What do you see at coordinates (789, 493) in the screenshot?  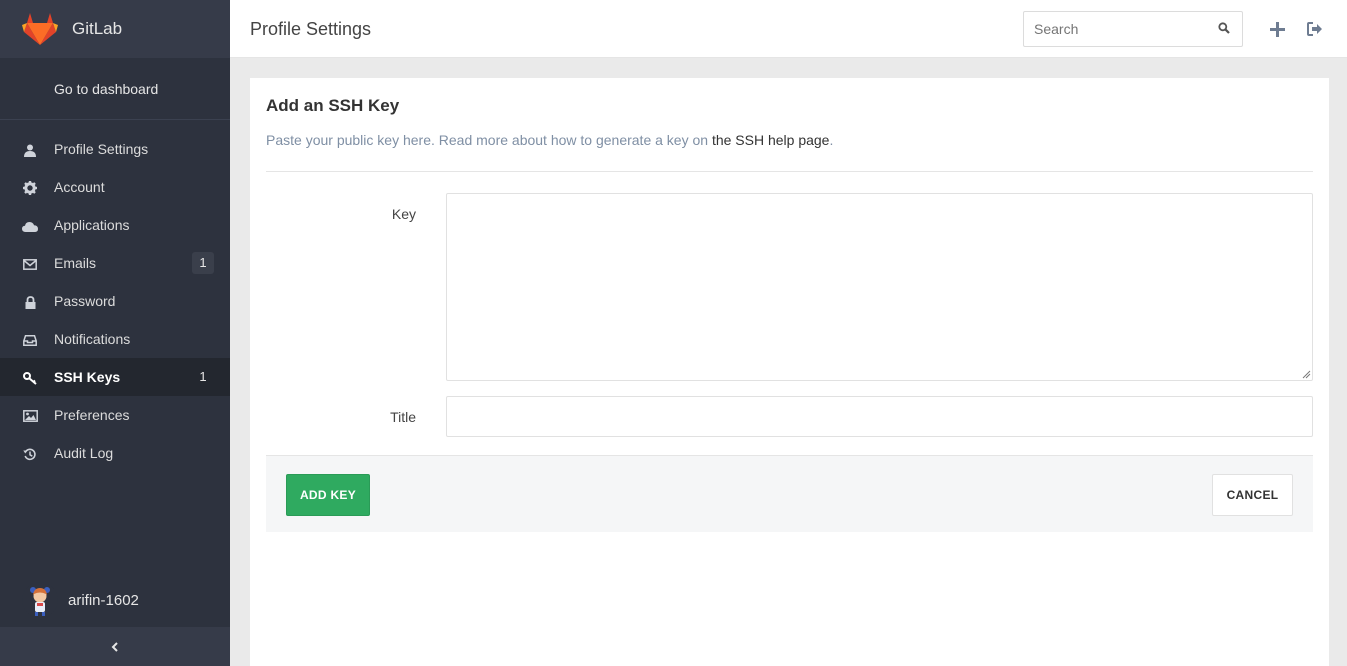 I see `form-actions: ADD KEY CANCEL` at bounding box center [789, 493].